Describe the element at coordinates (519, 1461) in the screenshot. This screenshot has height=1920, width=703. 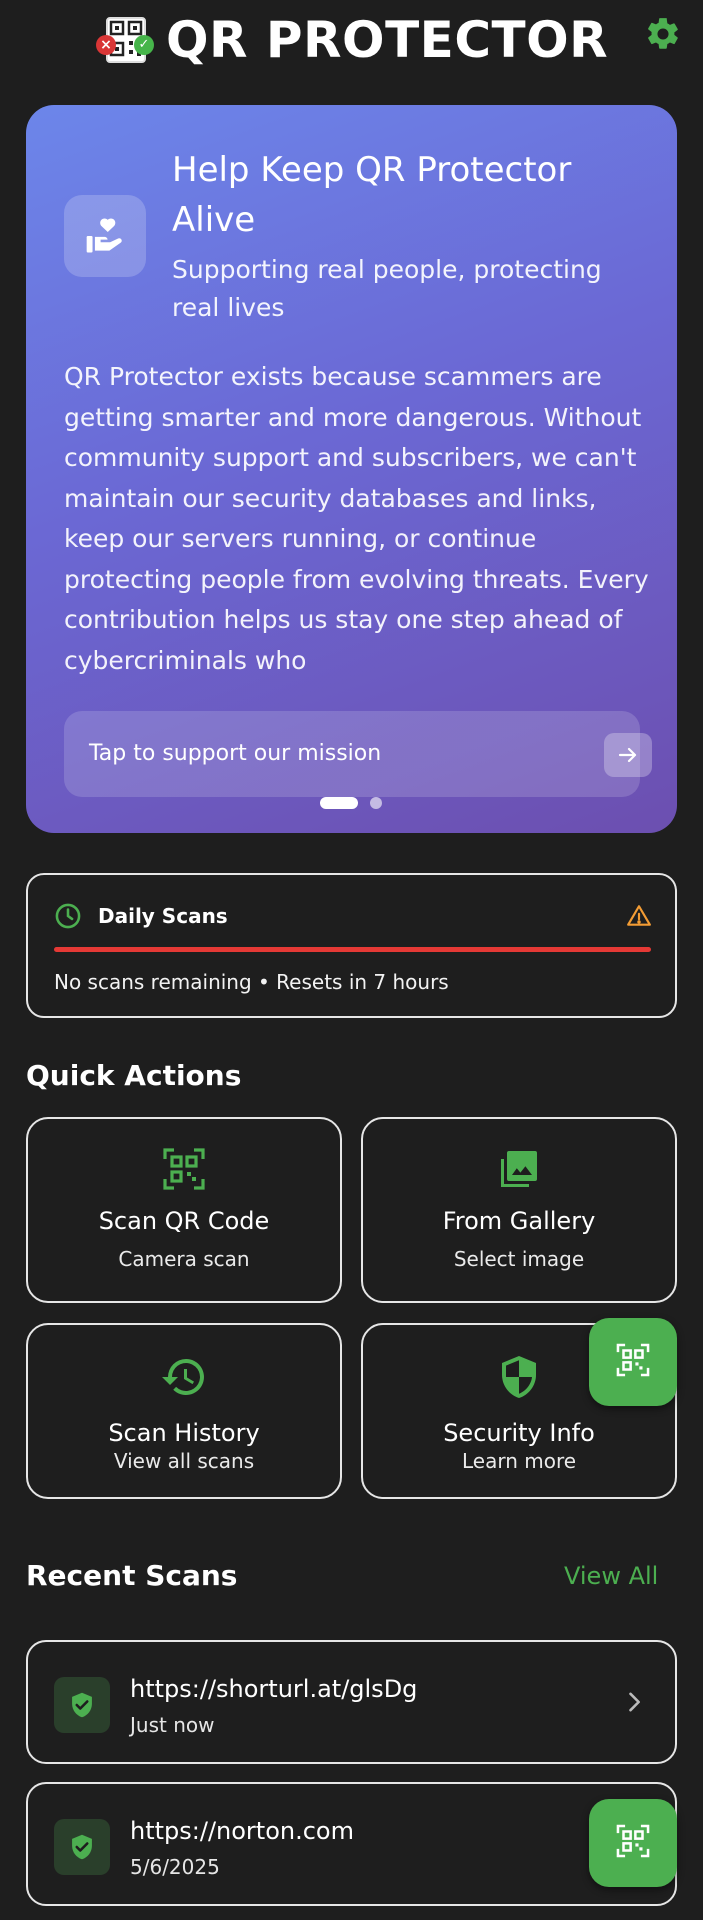
I see `action-sublabel: Learn more` at that location.